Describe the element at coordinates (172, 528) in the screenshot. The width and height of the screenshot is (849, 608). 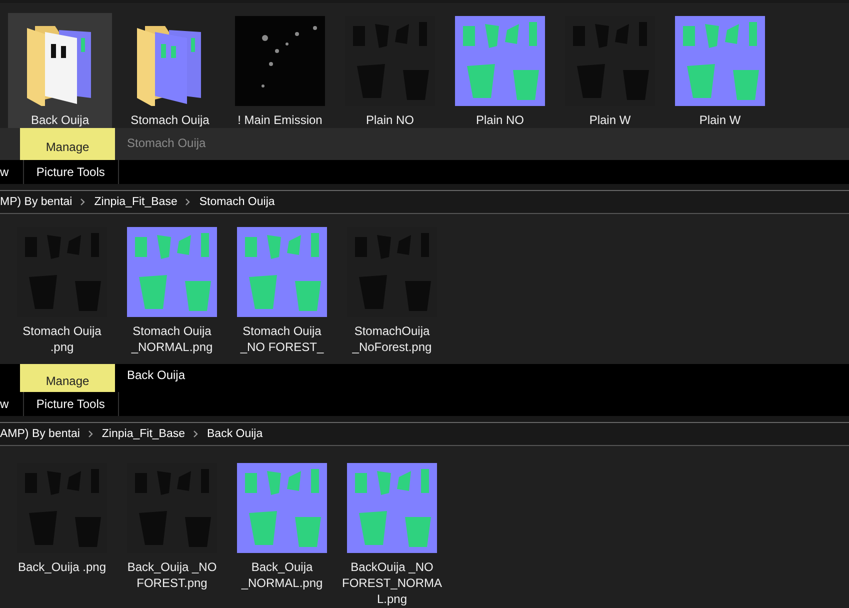
I see `file-item: Back_Ouija _NO FOREST.png` at that location.